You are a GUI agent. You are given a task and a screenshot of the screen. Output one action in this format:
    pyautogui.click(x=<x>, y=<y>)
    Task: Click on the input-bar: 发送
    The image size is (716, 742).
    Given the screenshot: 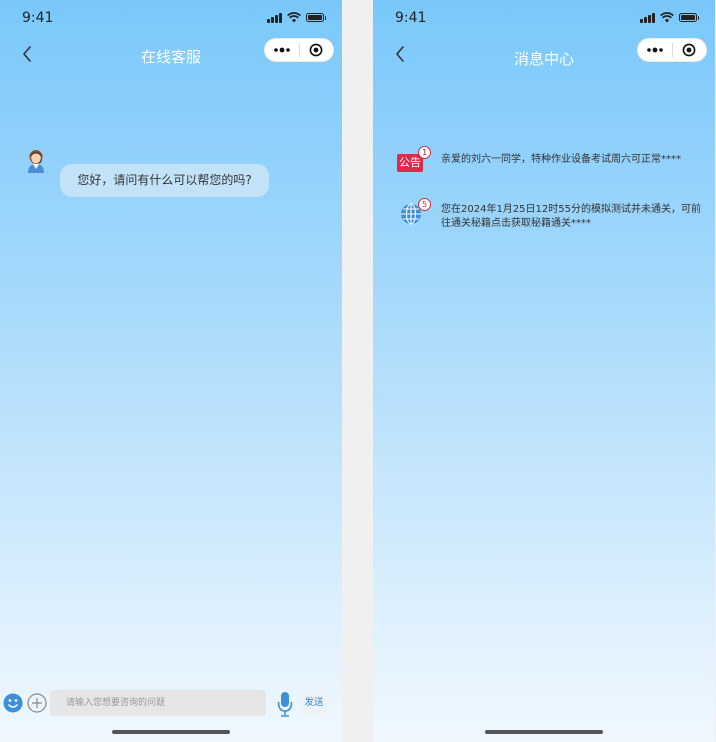 What is the action you would take?
    pyautogui.click(x=171, y=705)
    